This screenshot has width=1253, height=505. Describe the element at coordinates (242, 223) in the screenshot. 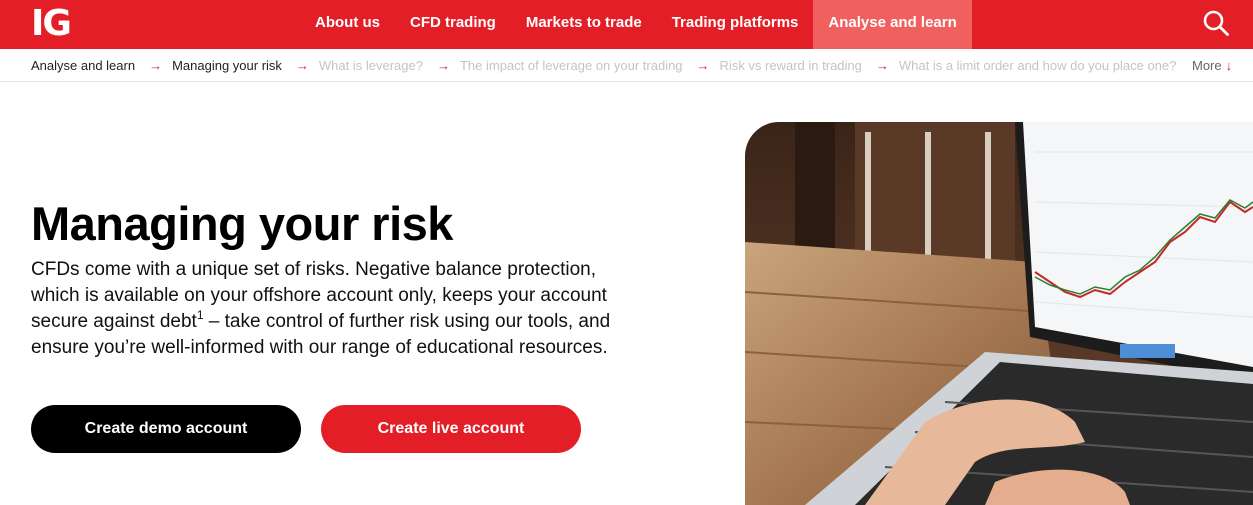

I see `page-title: Managing your risk` at that location.